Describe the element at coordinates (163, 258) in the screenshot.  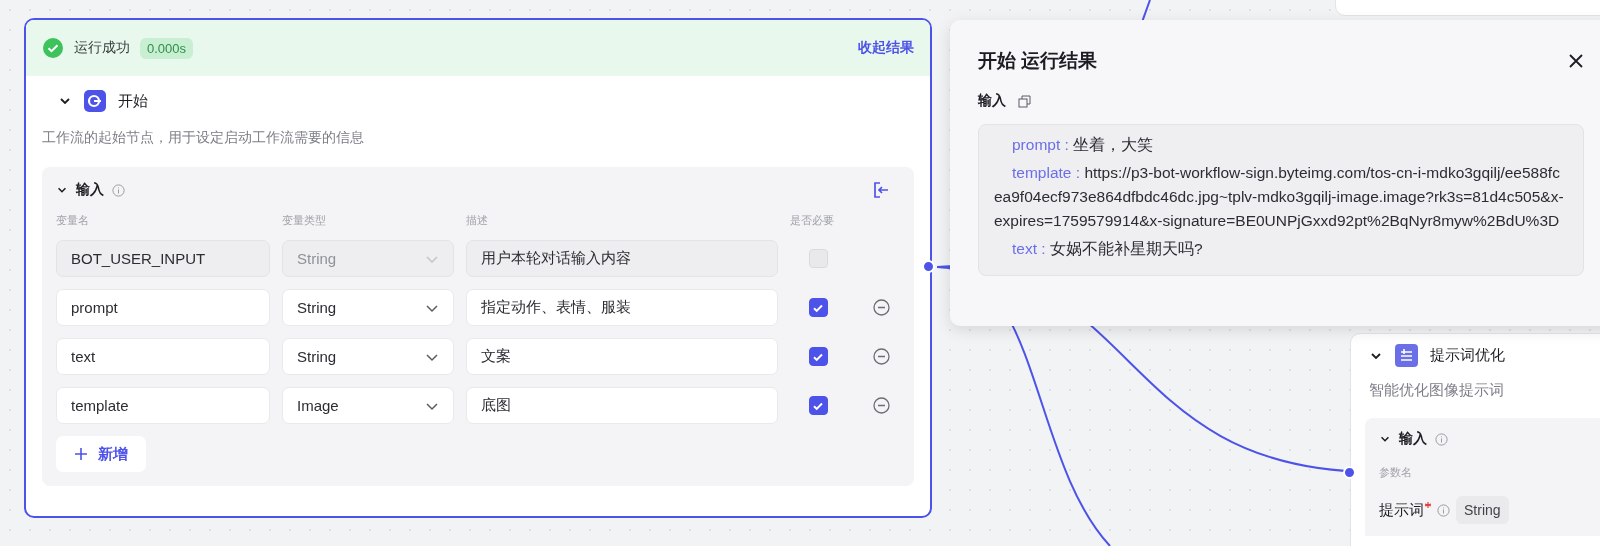
I see `variable-name-field: BOT_USER_INPUT` at that location.